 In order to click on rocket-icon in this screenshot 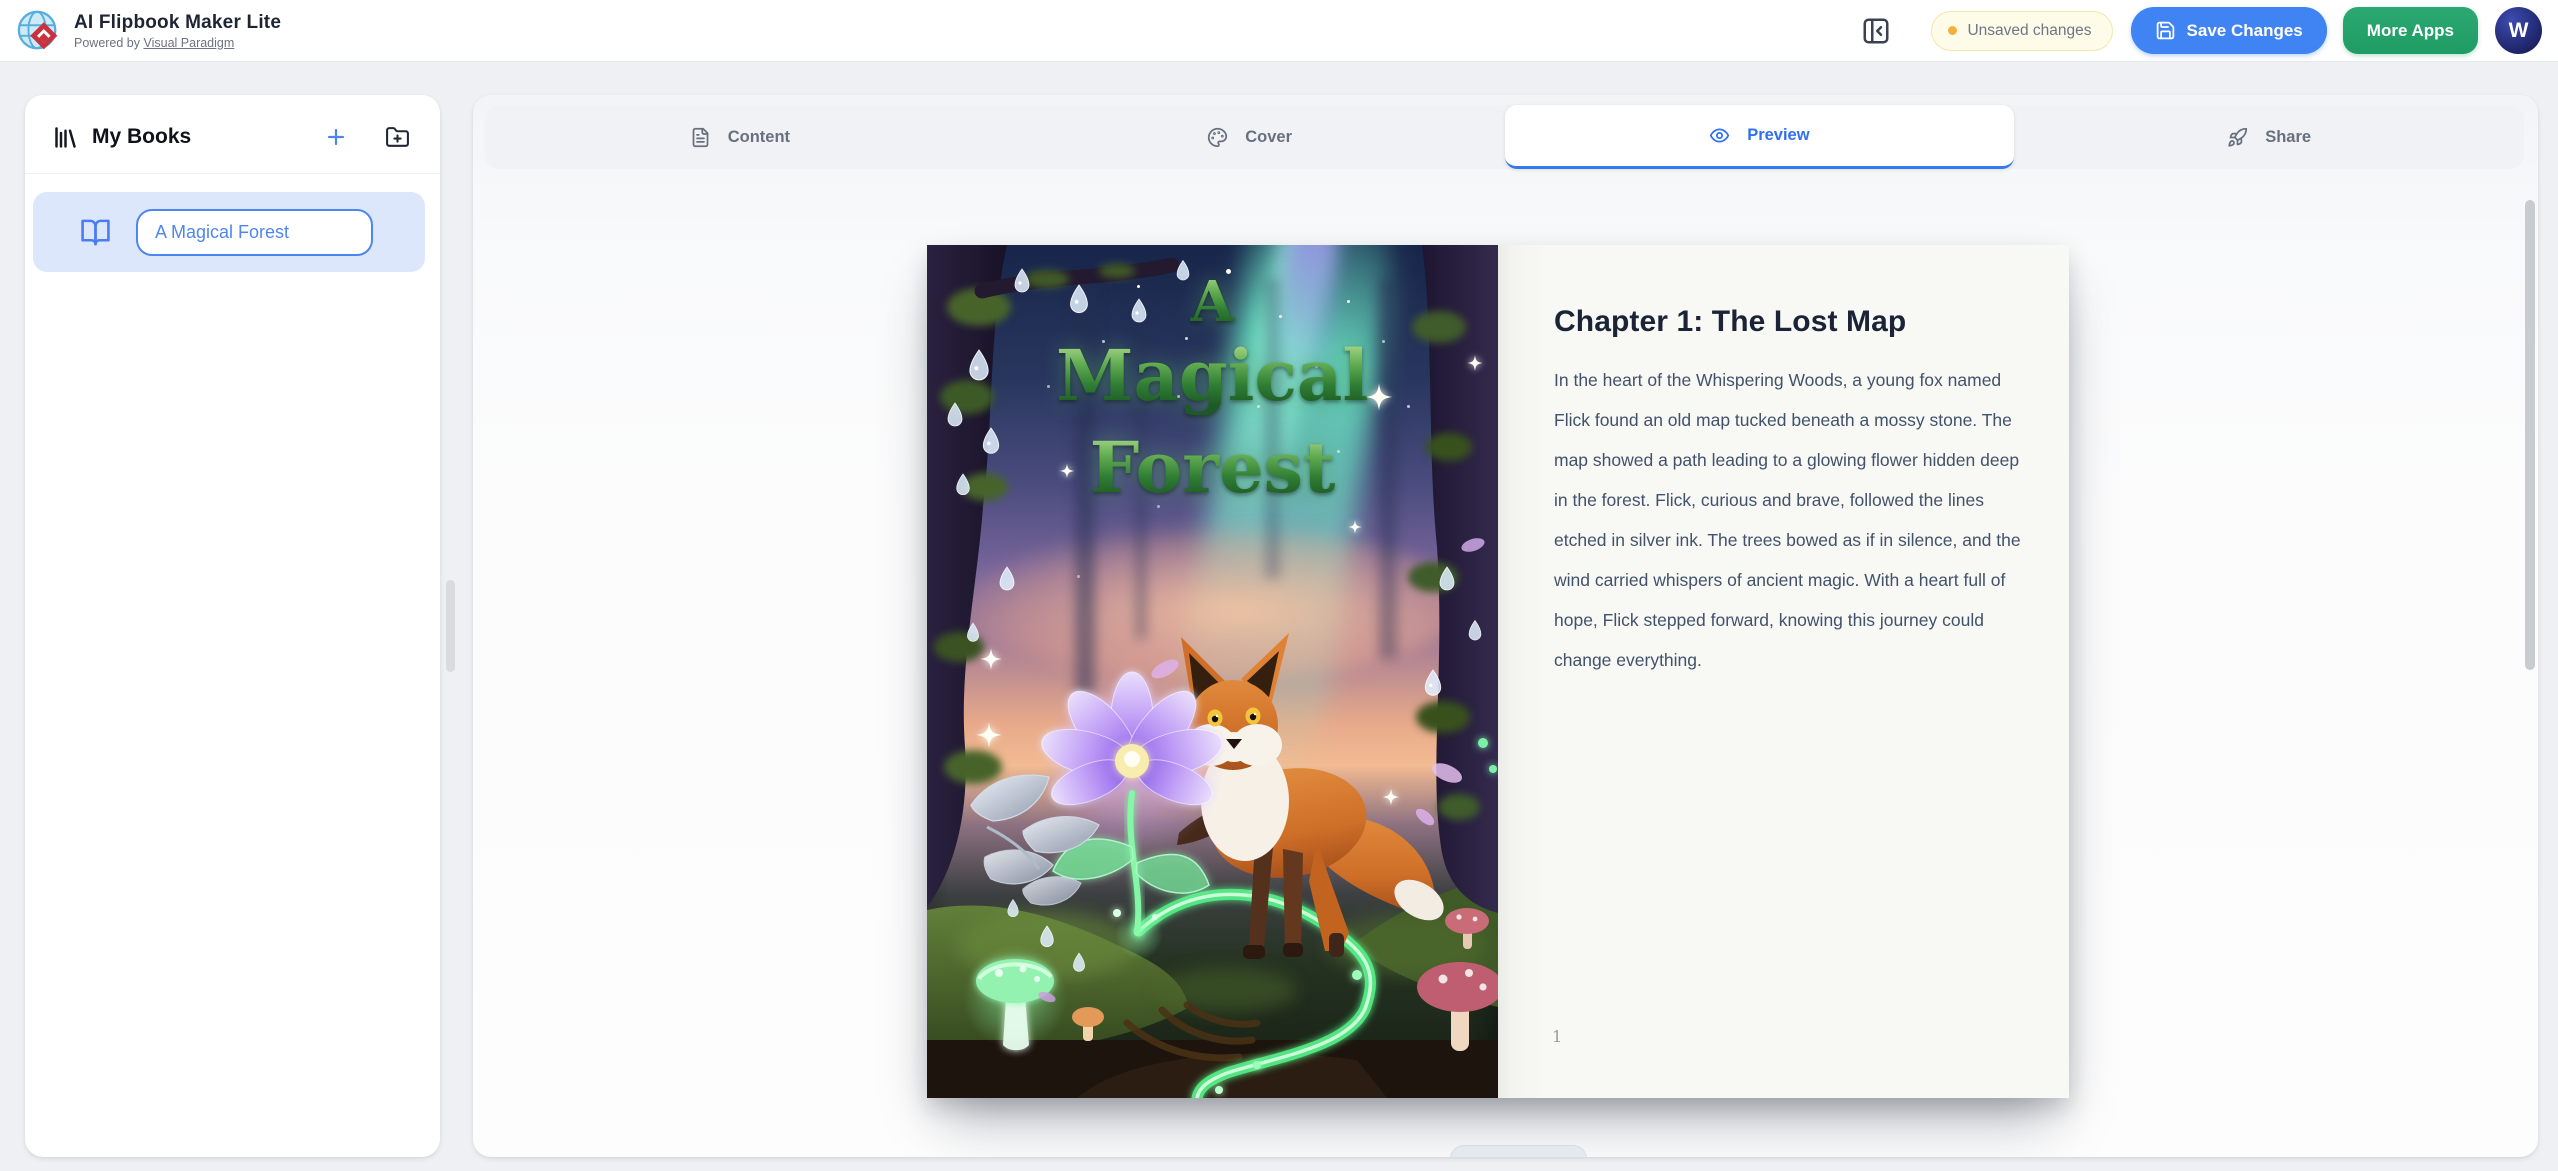, I will do `click(2238, 137)`.